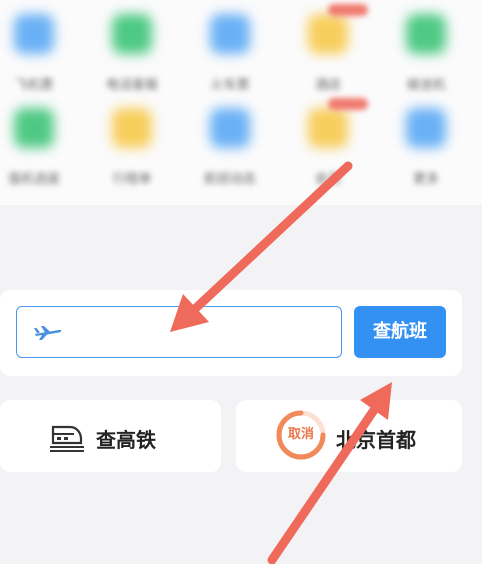  Describe the element at coordinates (426, 85) in the screenshot. I see `feature-label: 接送机` at that location.